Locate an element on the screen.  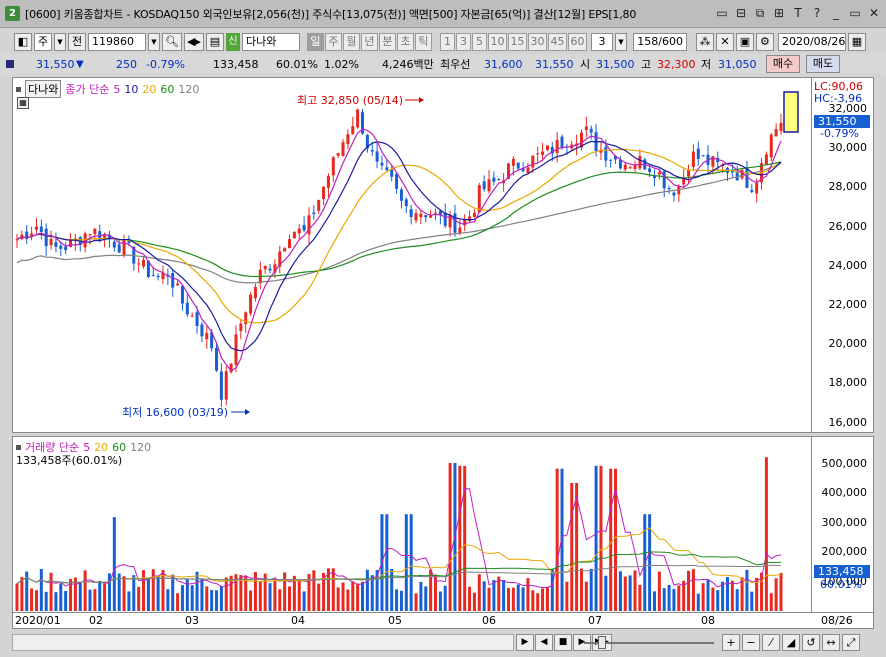
unit-dropdown-icon: ▼ is located at coordinates (620, 42).